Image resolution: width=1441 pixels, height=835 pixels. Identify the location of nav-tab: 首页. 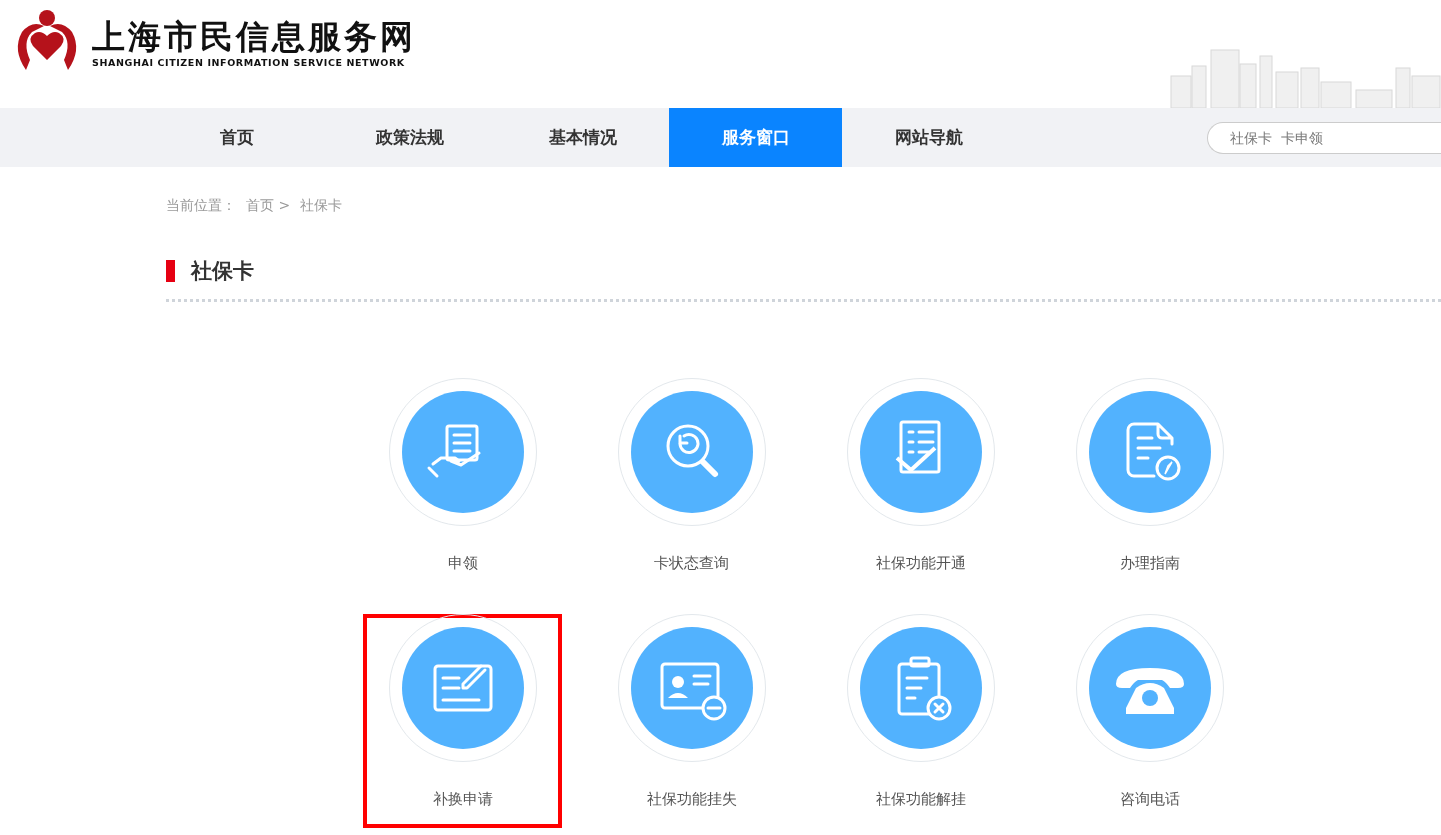
(236, 137).